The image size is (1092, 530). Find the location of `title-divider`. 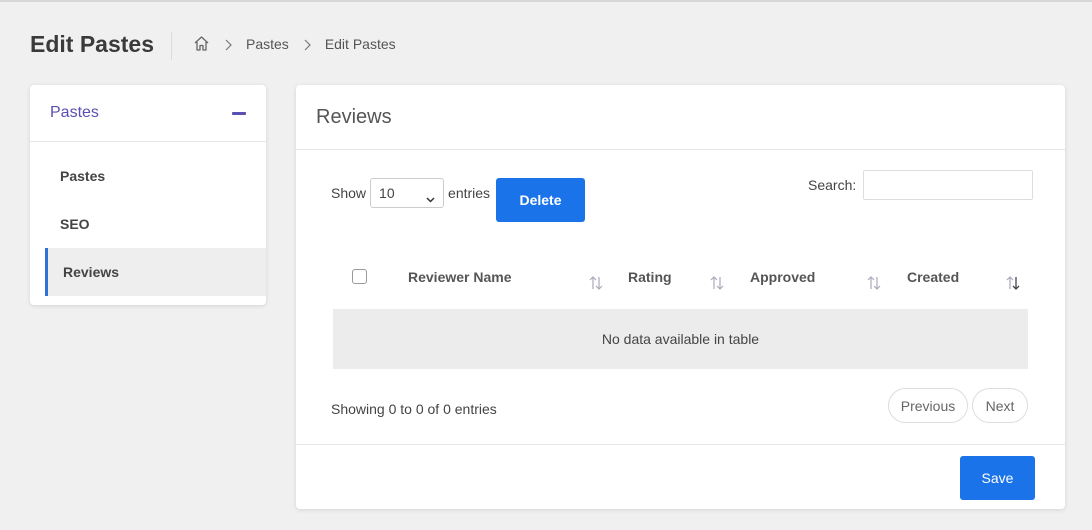

title-divider is located at coordinates (171, 46).